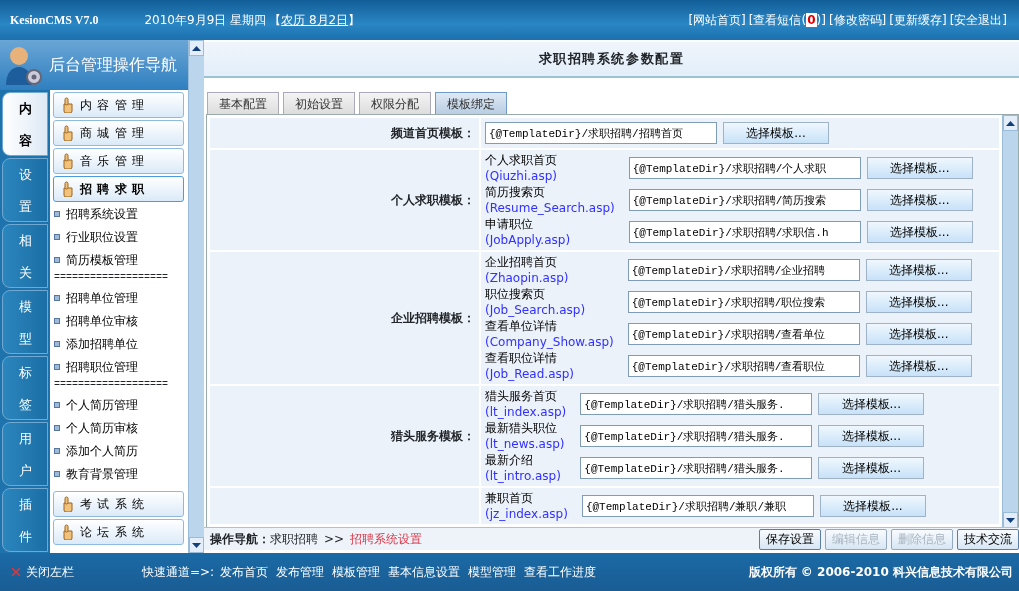  What do you see at coordinates (550, 208) in the screenshot?
I see `file-name: (Resume_Search.asp)` at bounding box center [550, 208].